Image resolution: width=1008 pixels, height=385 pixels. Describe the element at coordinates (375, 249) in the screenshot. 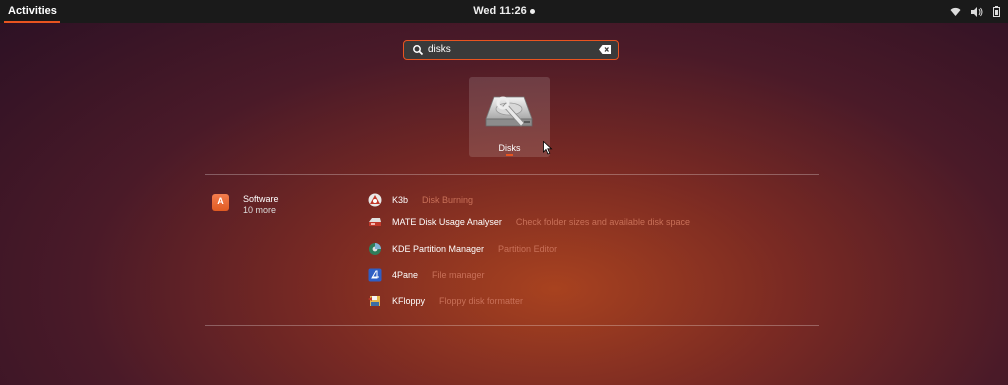

I see `partition-manager-icon` at that location.